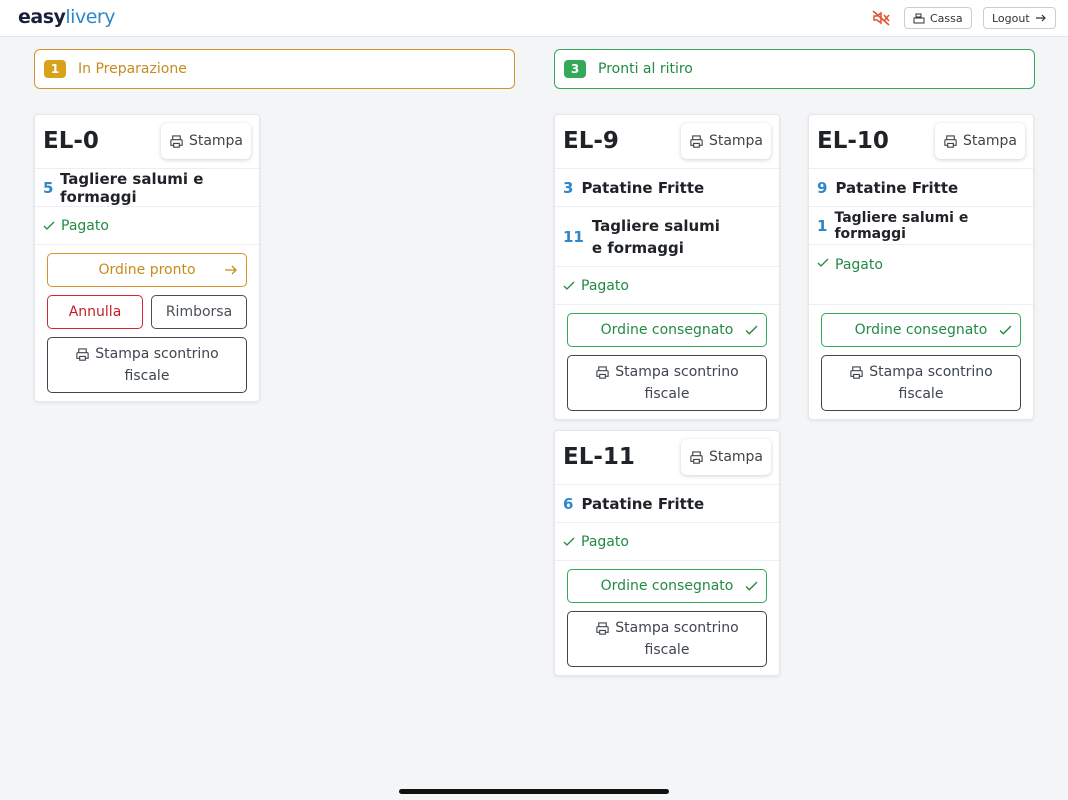  Describe the element at coordinates (667, 142) in the screenshot. I see `order-card-header: EL-9 Stampa` at that location.